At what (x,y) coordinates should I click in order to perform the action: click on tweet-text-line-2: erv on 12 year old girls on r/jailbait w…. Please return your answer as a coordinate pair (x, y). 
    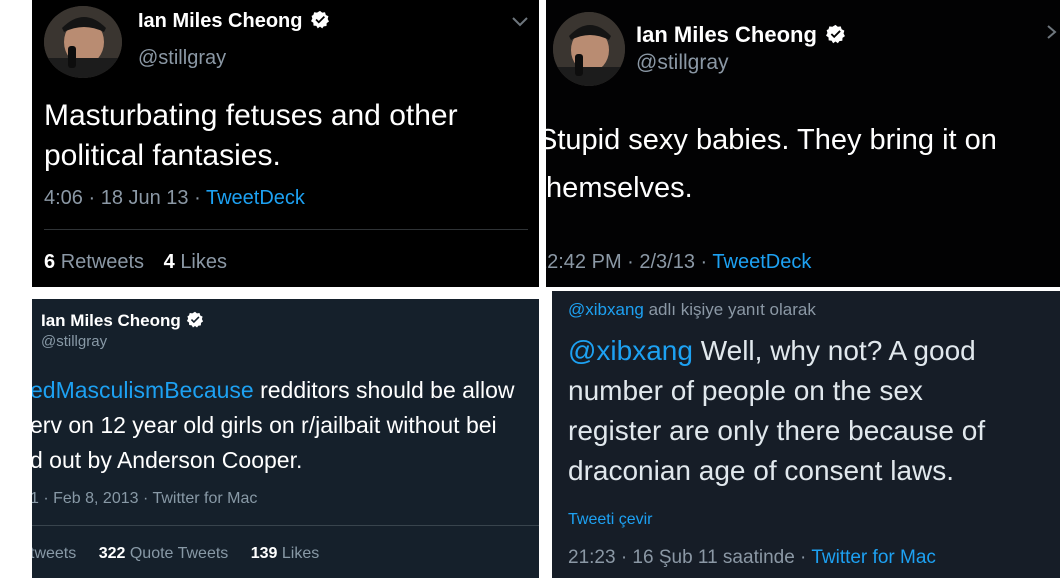
    Looking at the image, I should click on (264, 425).